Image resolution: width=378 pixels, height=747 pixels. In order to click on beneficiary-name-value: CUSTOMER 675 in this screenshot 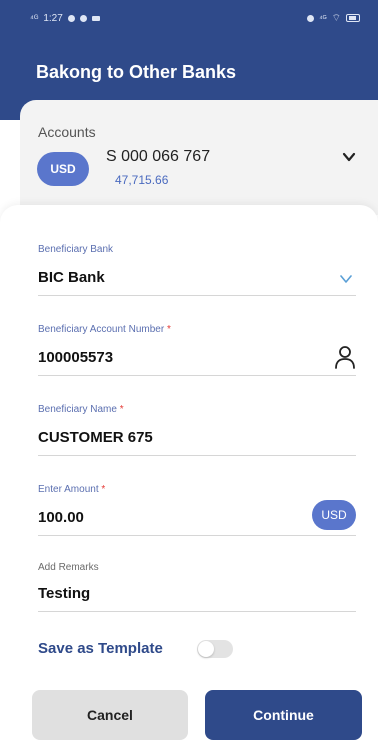, I will do `click(197, 437)`.